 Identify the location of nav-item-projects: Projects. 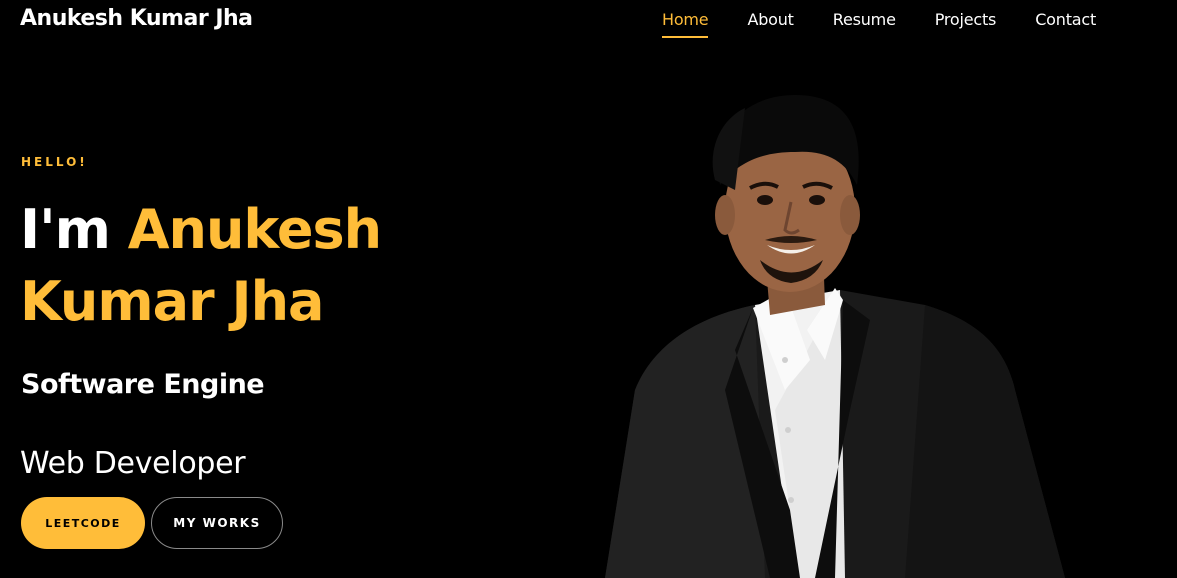
(966, 23).